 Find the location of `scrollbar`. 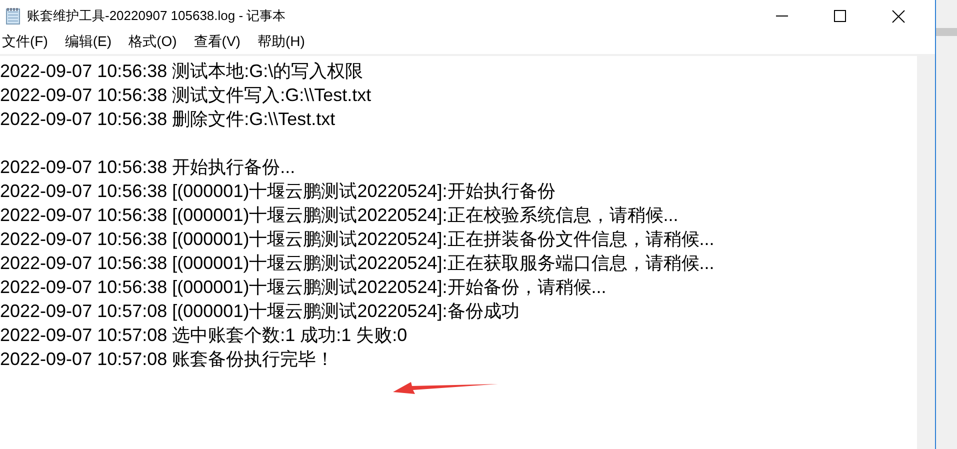

scrollbar is located at coordinates (926, 252).